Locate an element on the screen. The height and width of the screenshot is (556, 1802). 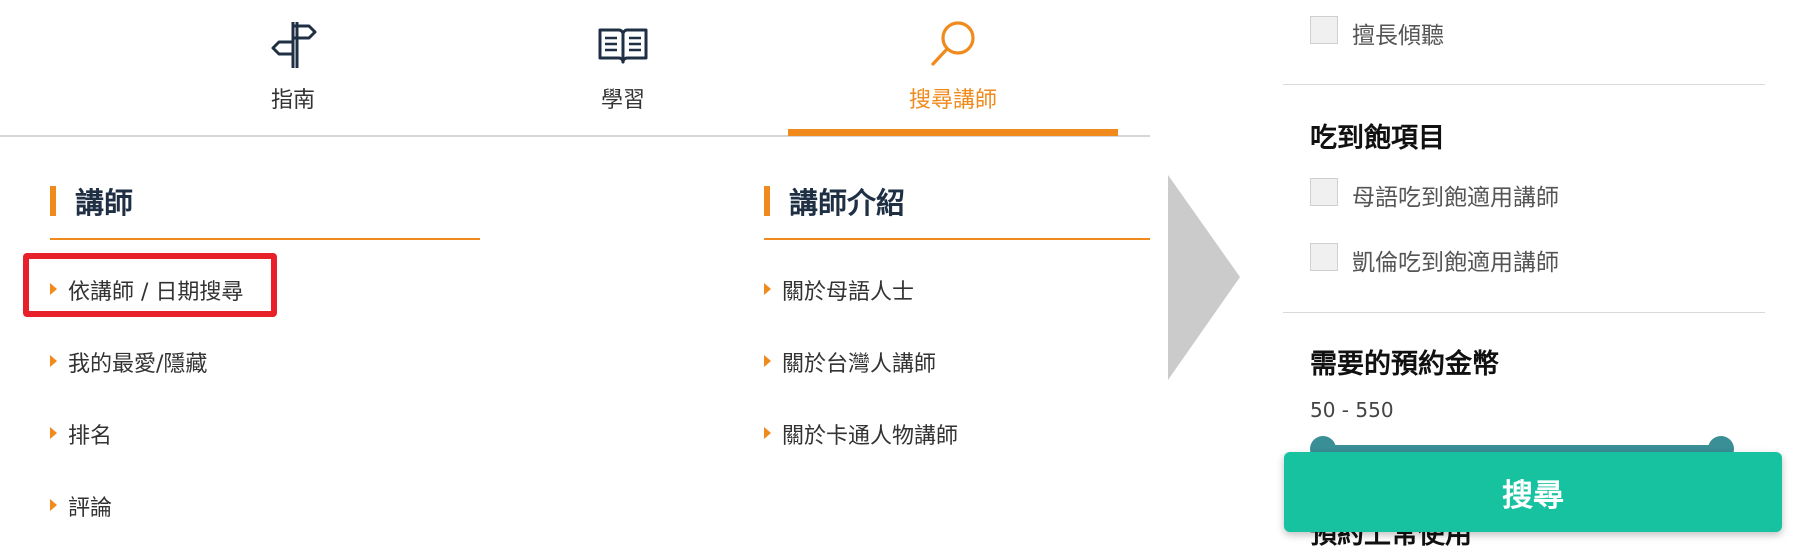
tab-search-teacher: 搜尋講師 is located at coordinates (953, 67).